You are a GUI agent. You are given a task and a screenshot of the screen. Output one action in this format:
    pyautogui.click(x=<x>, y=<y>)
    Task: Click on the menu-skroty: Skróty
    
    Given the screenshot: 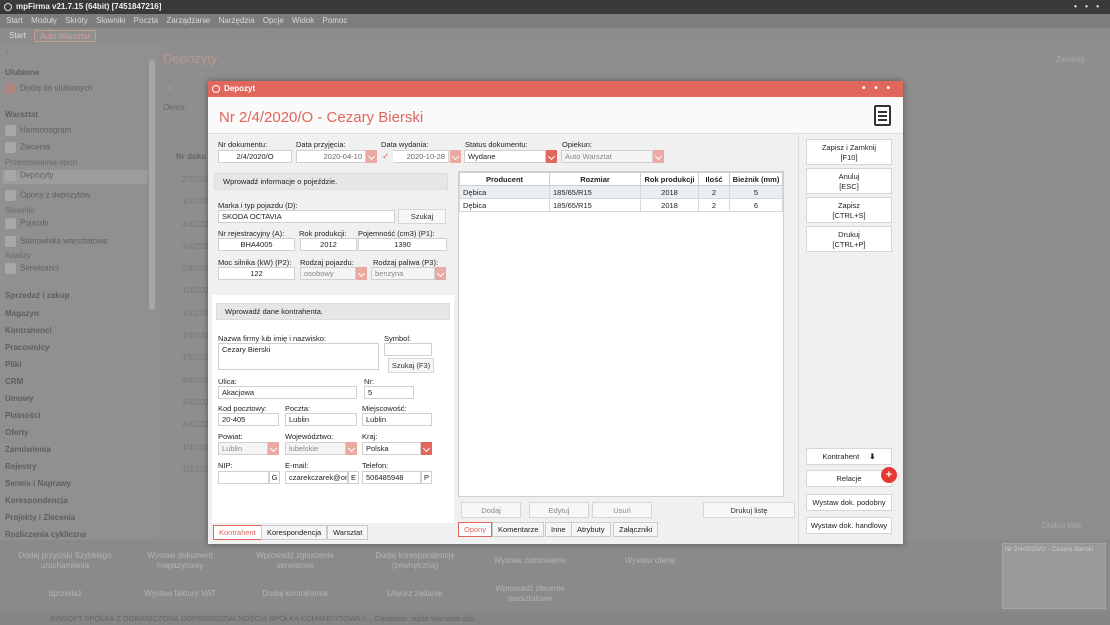 What is the action you would take?
    pyautogui.click(x=76, y=20)
    